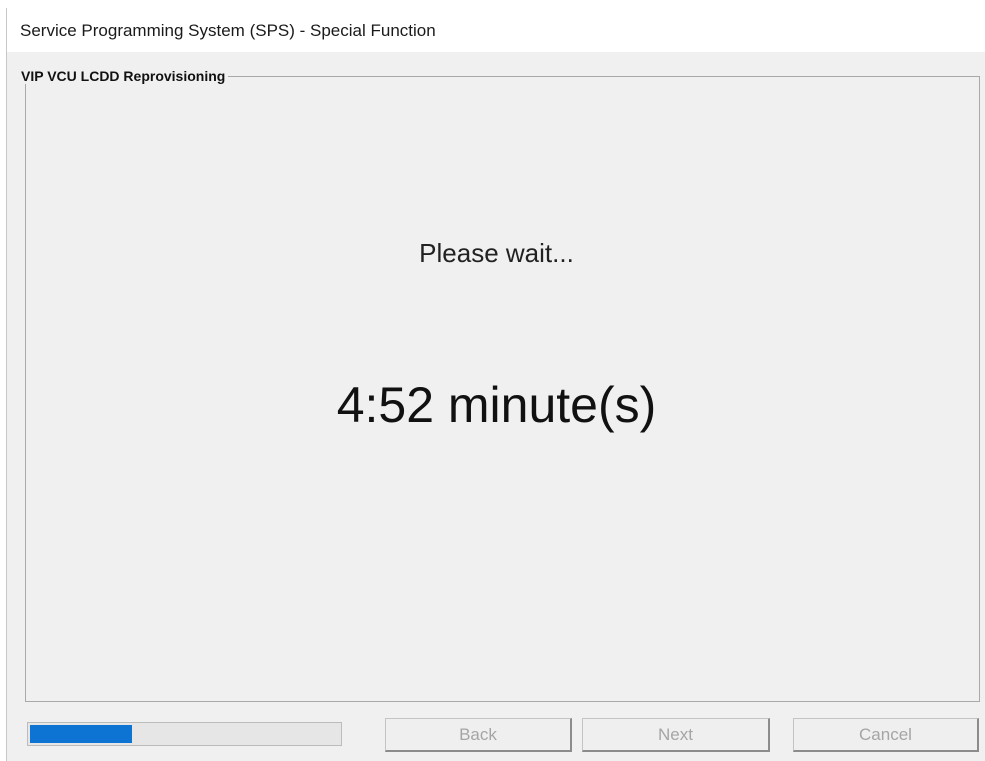  I want to click on groupbox-label: VIP VCU LCDD Reprovisioning, so click(123, 76).